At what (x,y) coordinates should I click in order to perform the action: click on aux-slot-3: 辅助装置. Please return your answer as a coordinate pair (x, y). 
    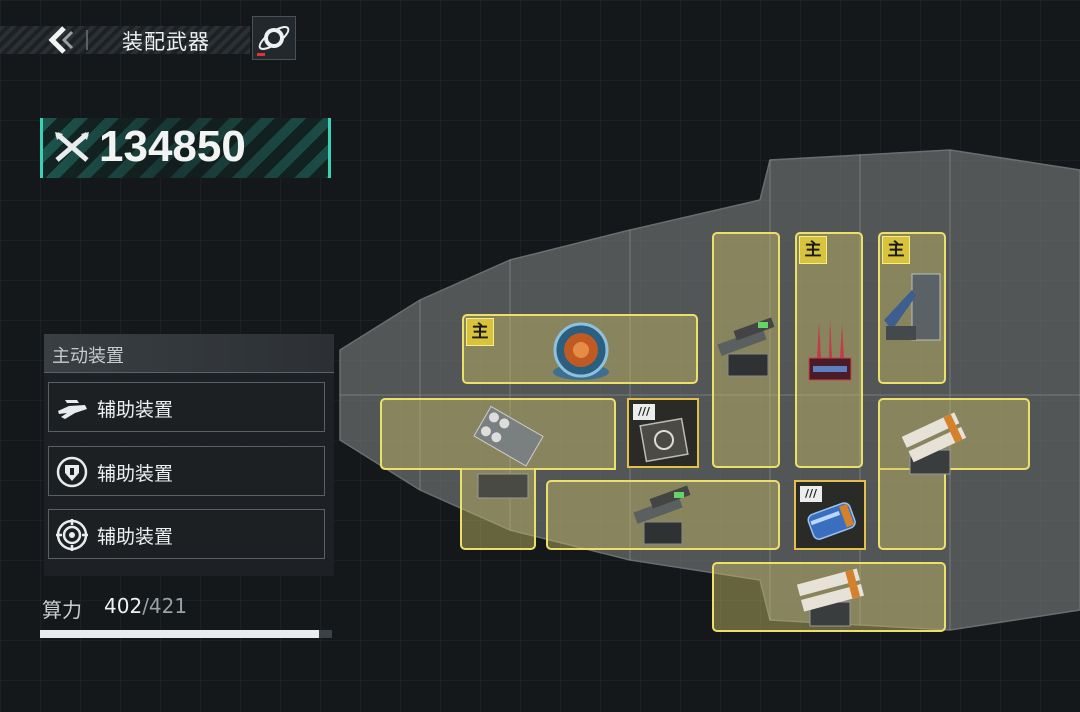
    Looking at the image, I should click on (186, 534).